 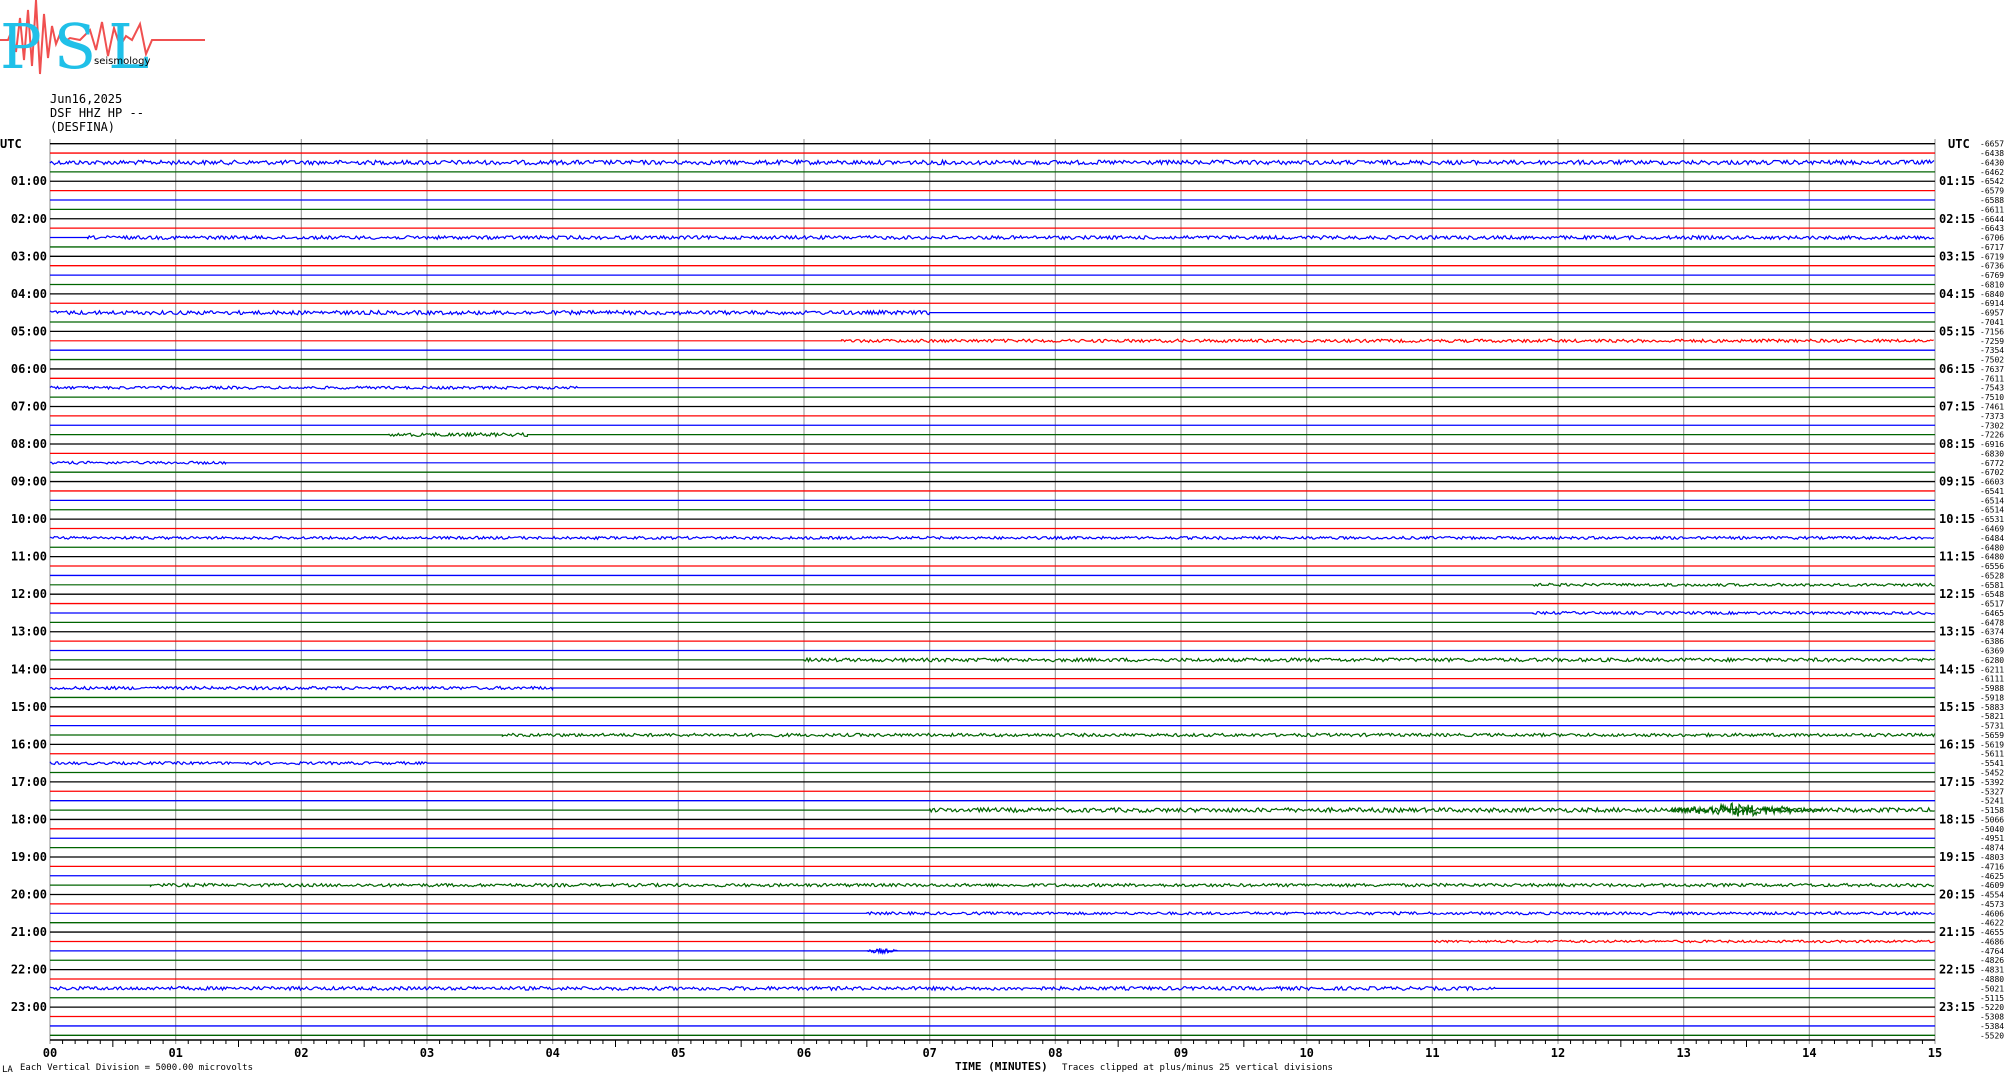 I want to click on trace-offset-label: -7041, so click(x=1992, y=322).